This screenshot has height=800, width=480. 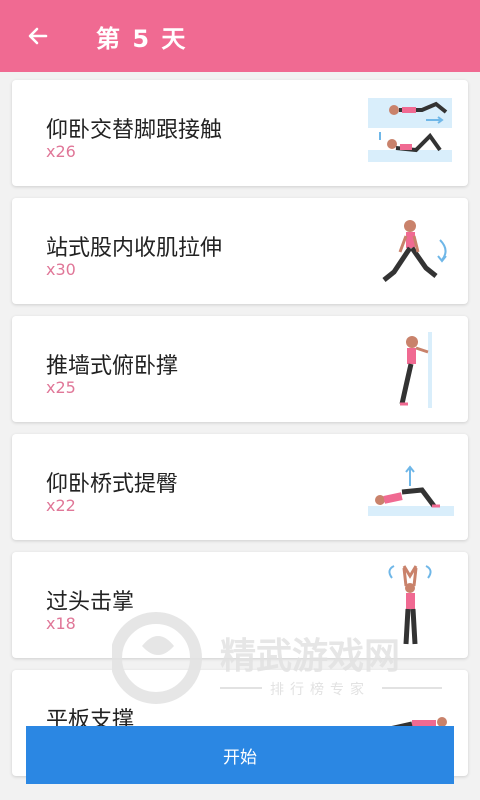 I want to click on start-button: 开始, so click(x=240, y=755).